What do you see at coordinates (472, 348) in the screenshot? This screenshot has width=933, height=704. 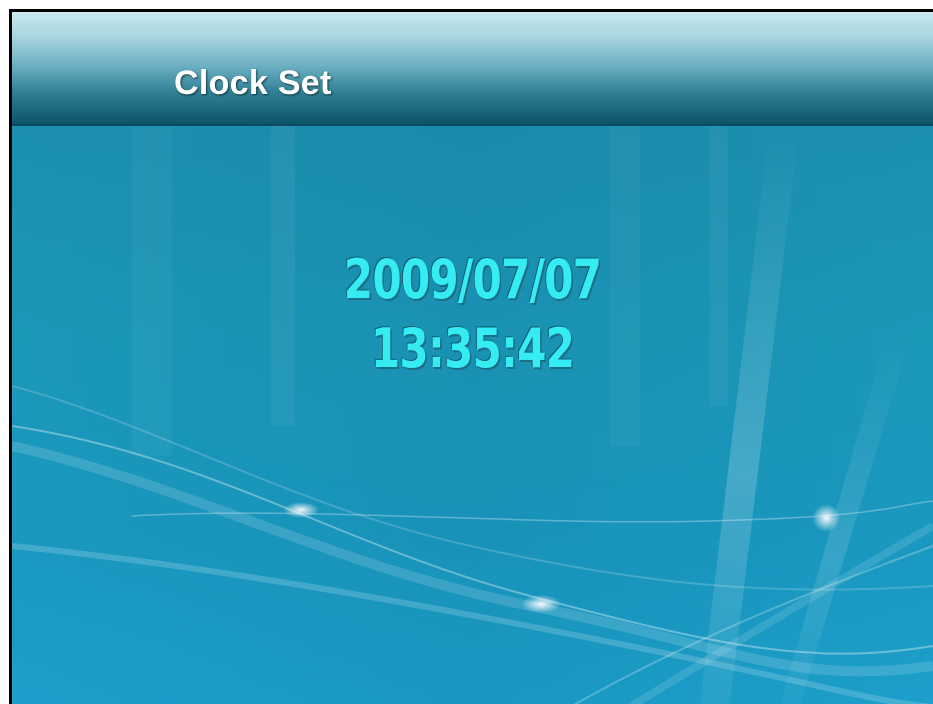 I see `clock-time: 13:35:42` at bounding box center [472, 348].